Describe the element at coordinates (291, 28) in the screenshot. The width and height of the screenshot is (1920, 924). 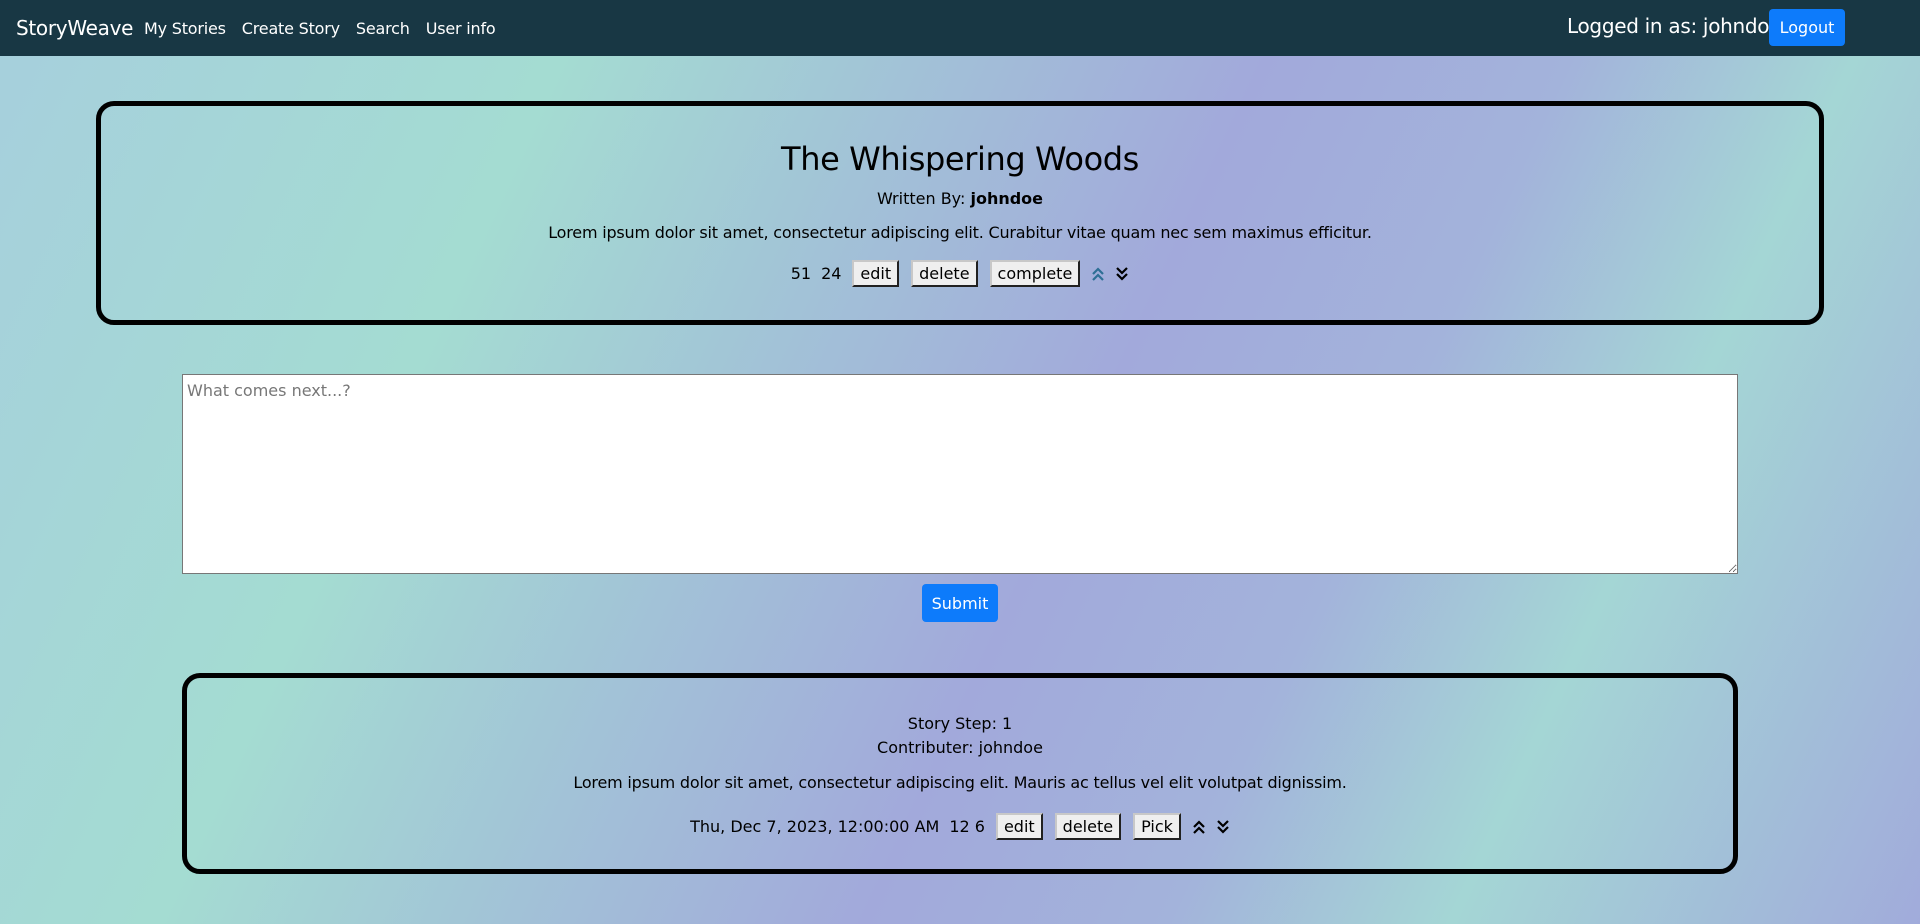
I see `nav-link-create-story: Create Story` at that location.